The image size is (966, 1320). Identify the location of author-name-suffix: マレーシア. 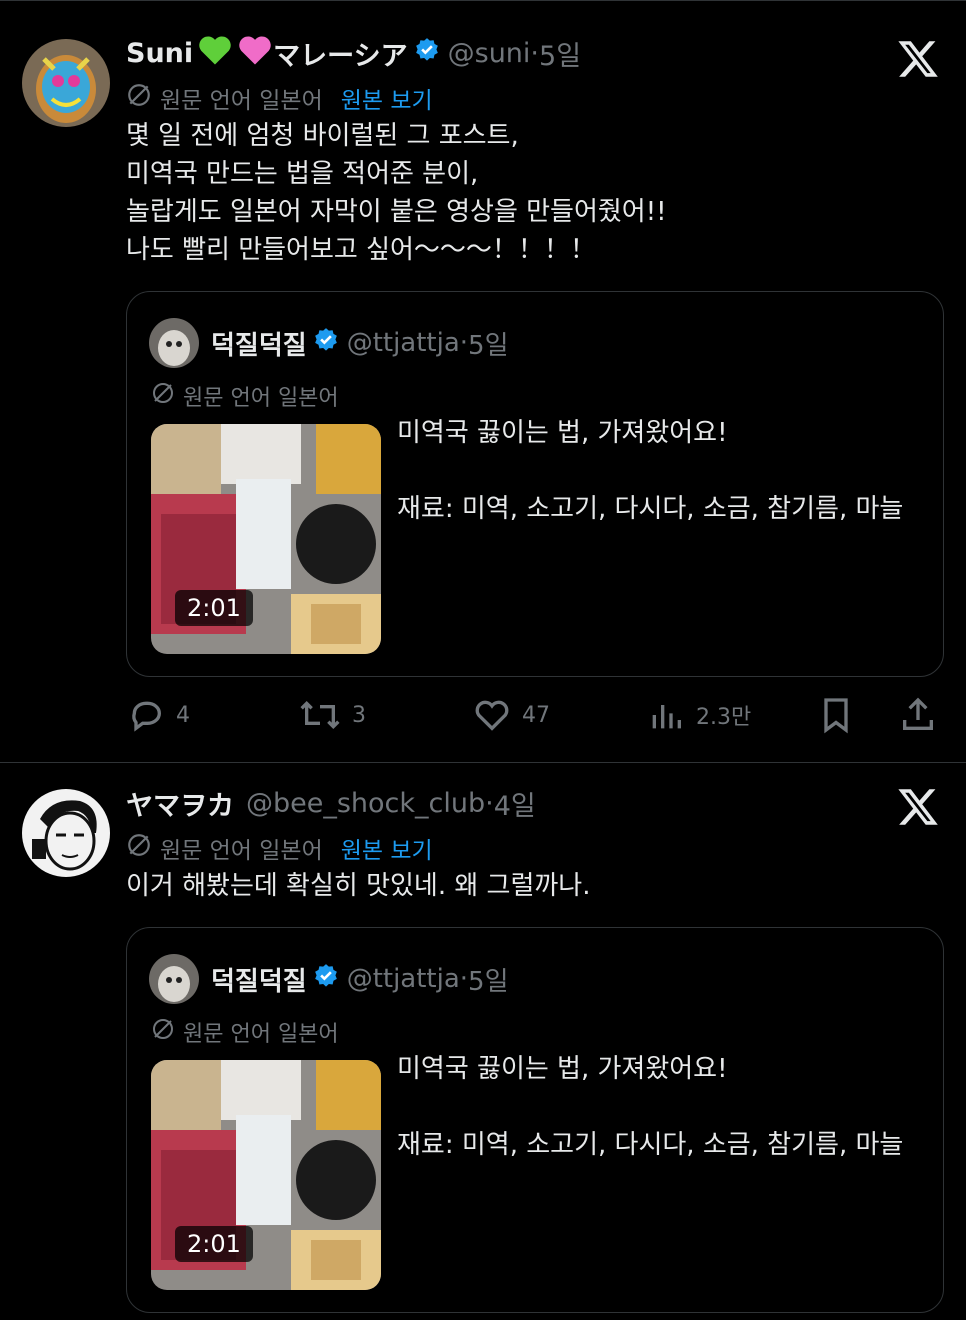
(340, 53).